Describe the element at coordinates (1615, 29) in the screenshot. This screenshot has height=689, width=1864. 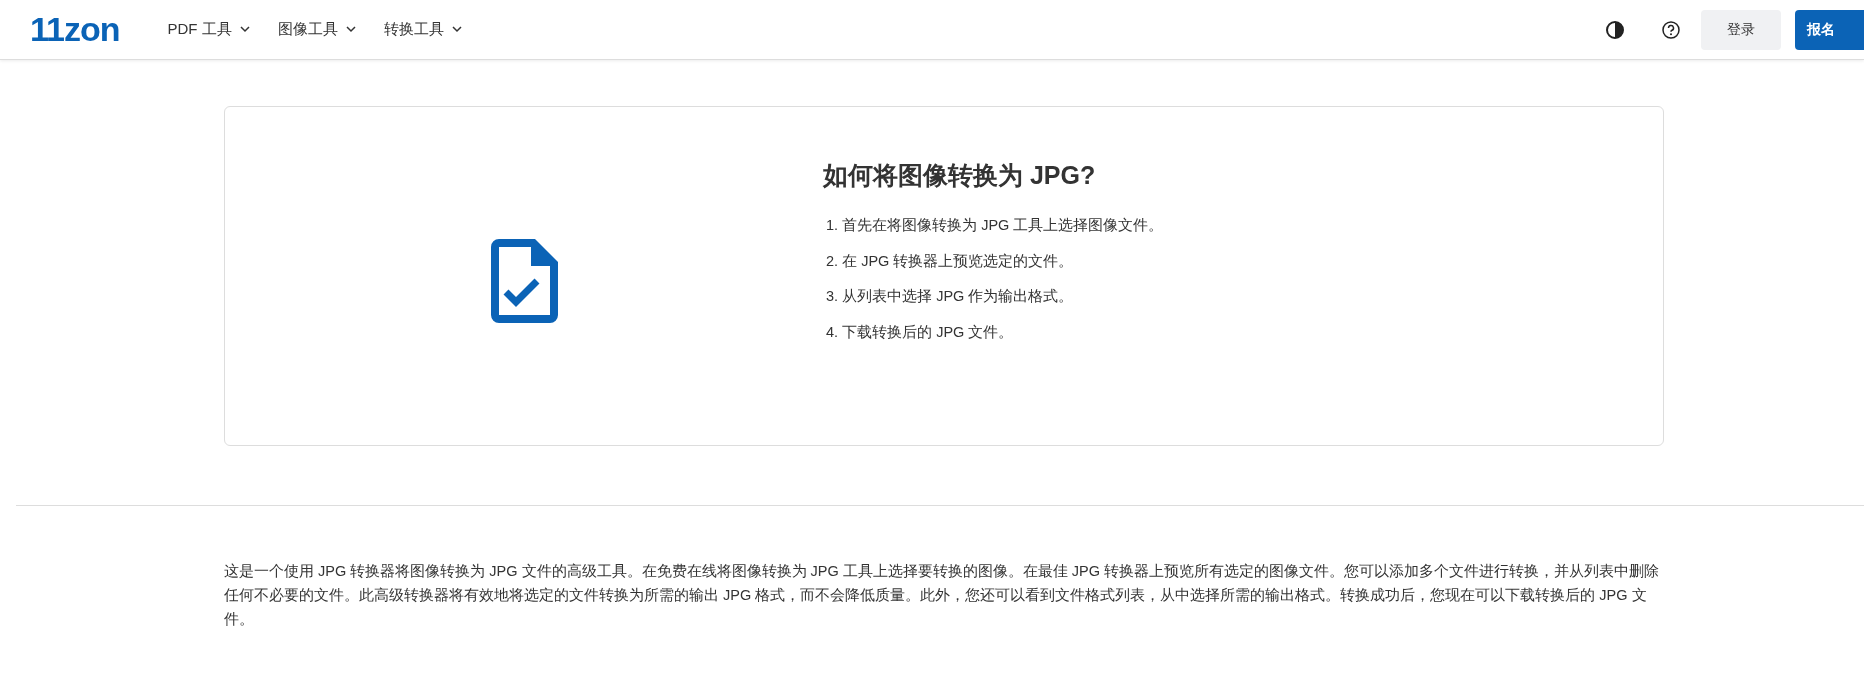
I see `contrast-icon` at that location.